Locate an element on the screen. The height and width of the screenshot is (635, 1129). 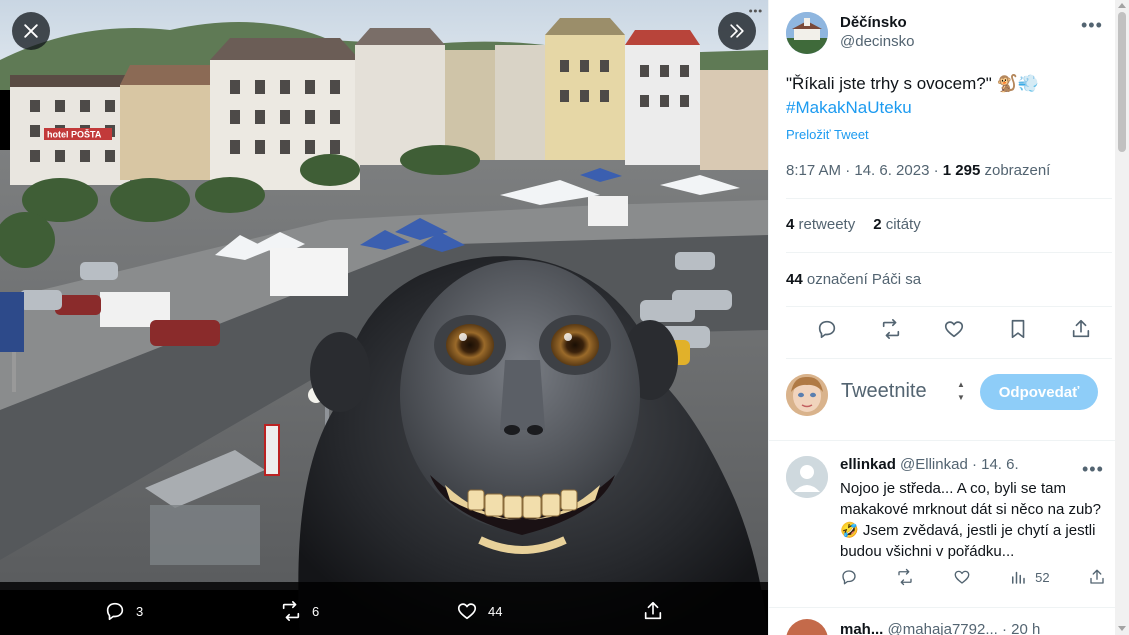
media-share-button is located at coordinates (653, 611).